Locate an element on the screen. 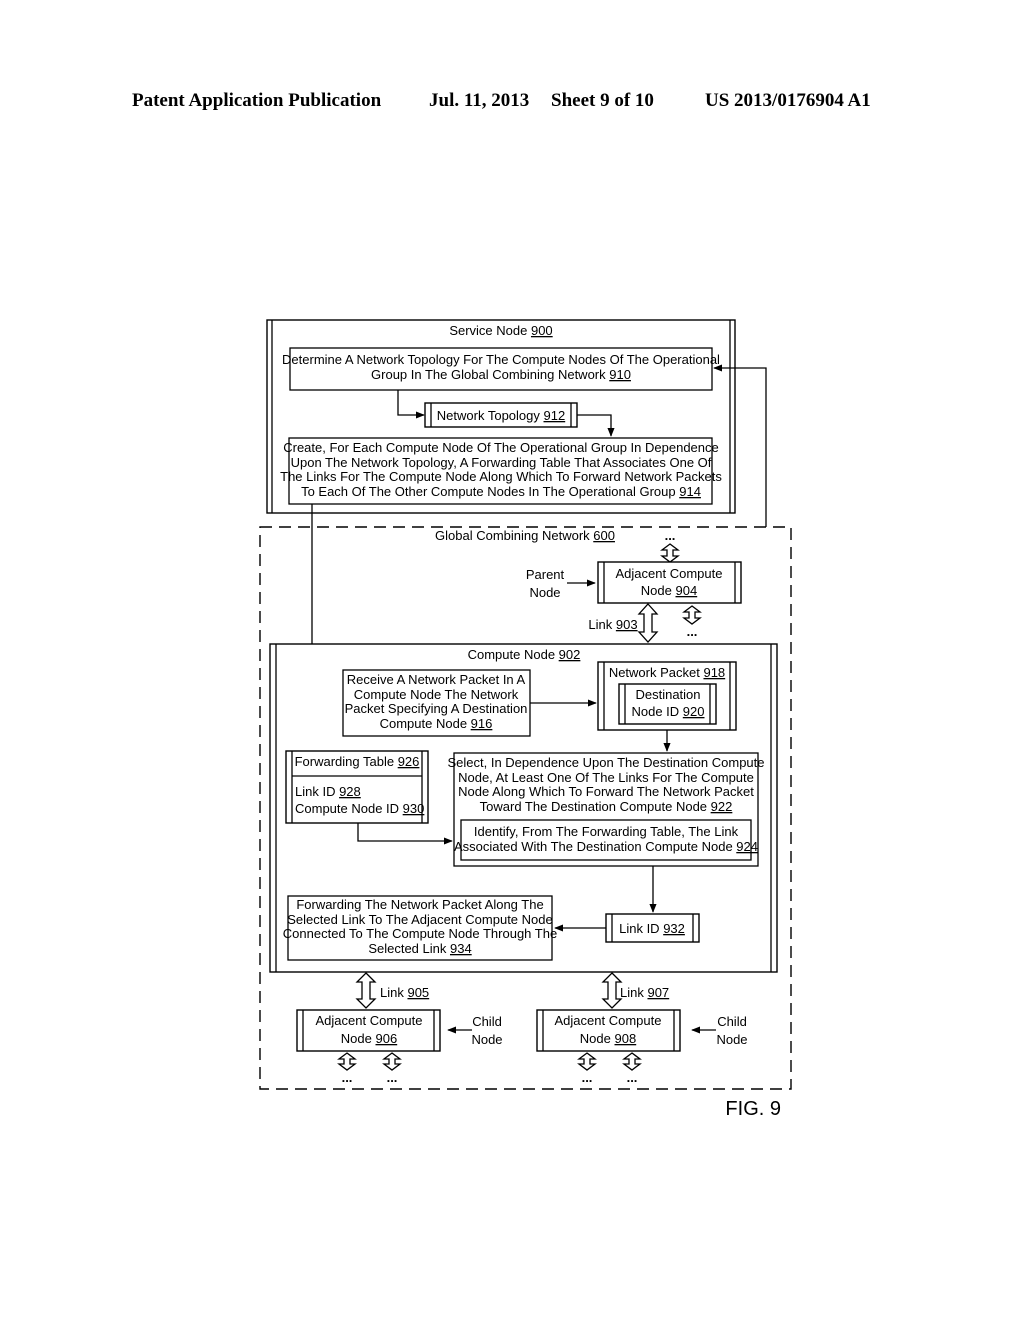 Image resolution: width=1024 pixels, height=1320 pixels. service-node-label: Service Node 900 is located at coordinates (500, 330).